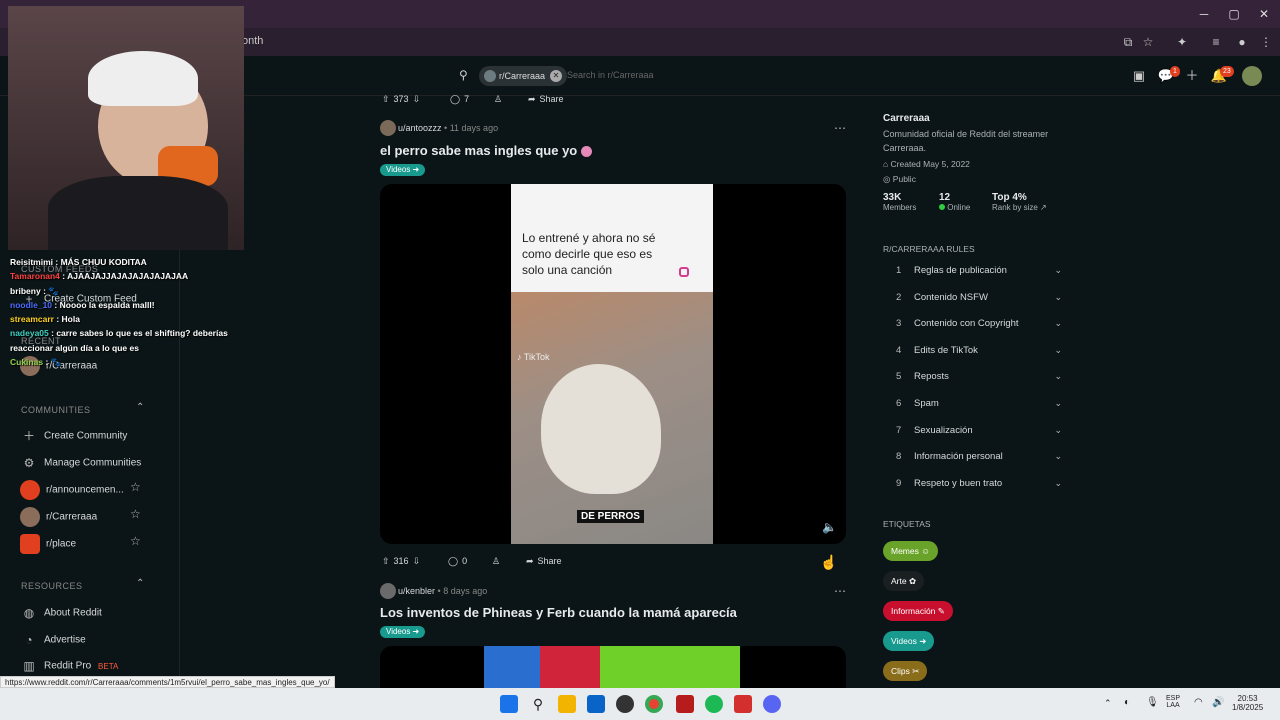 The image size is (1280, 720). What do you see at coordinates (1108, 703) in the screenshot?
I see `tray-chevron-icon: ⌃` at bounding box center [1108, 703].